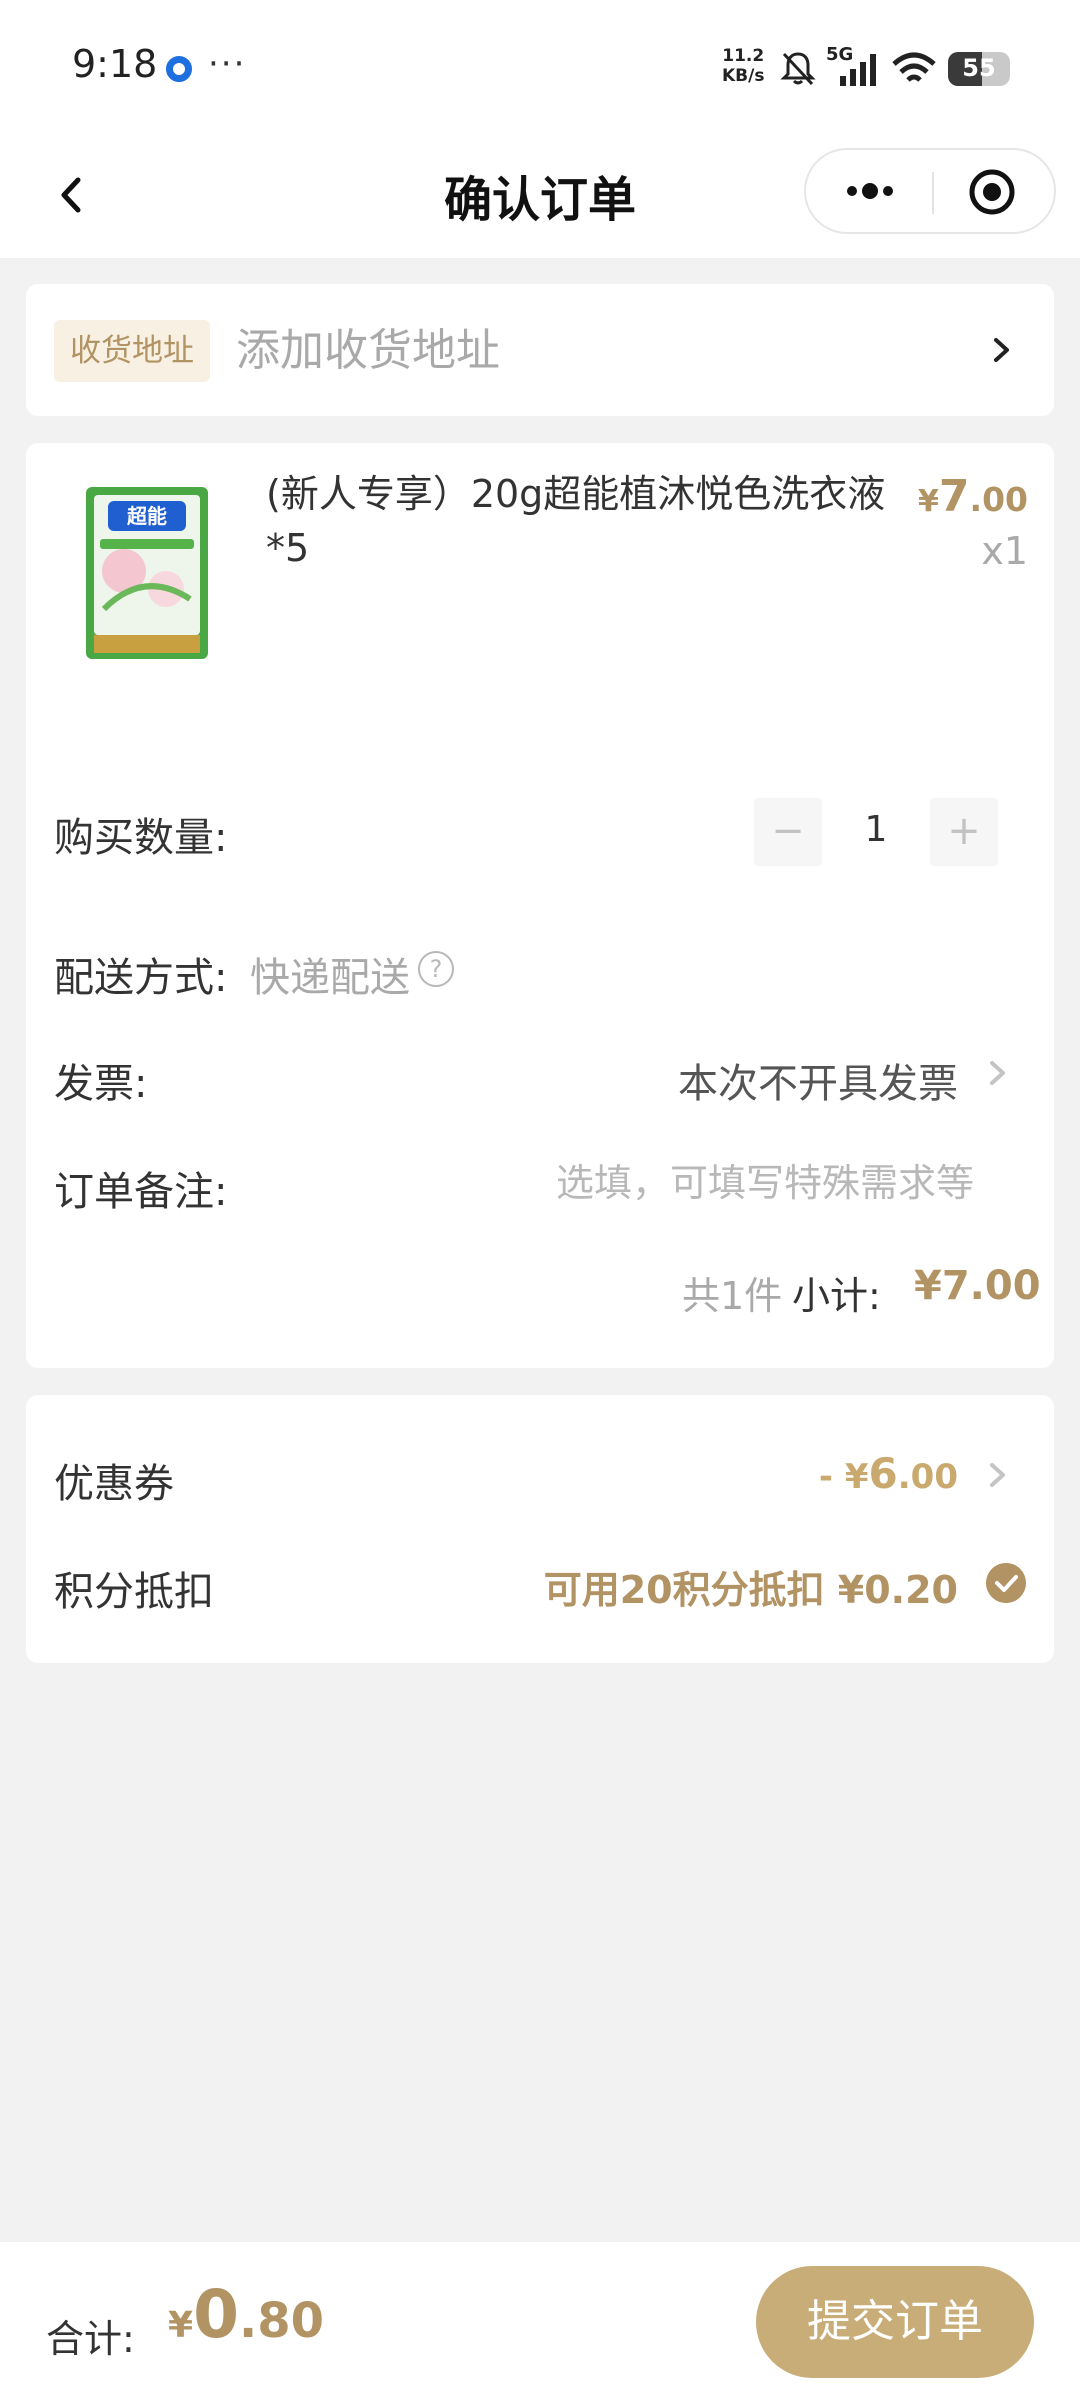 This screenshot has height=2400, width=1080. Describe the element at coordinates (798, 69) in the screenshot. I see `bell-muted-icon` at that location.